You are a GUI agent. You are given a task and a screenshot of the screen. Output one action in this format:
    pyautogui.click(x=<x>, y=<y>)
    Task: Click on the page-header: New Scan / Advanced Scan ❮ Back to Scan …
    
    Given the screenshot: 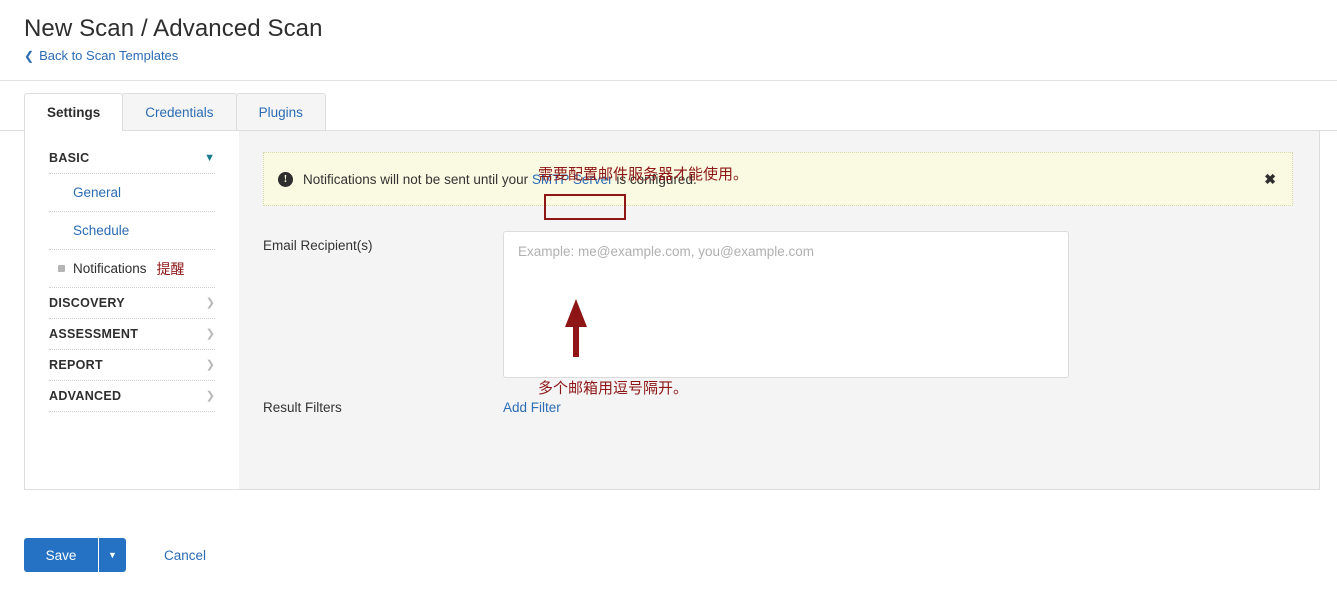 What is the action you would take?
    pyautogui.click(x=668, y=31)
    